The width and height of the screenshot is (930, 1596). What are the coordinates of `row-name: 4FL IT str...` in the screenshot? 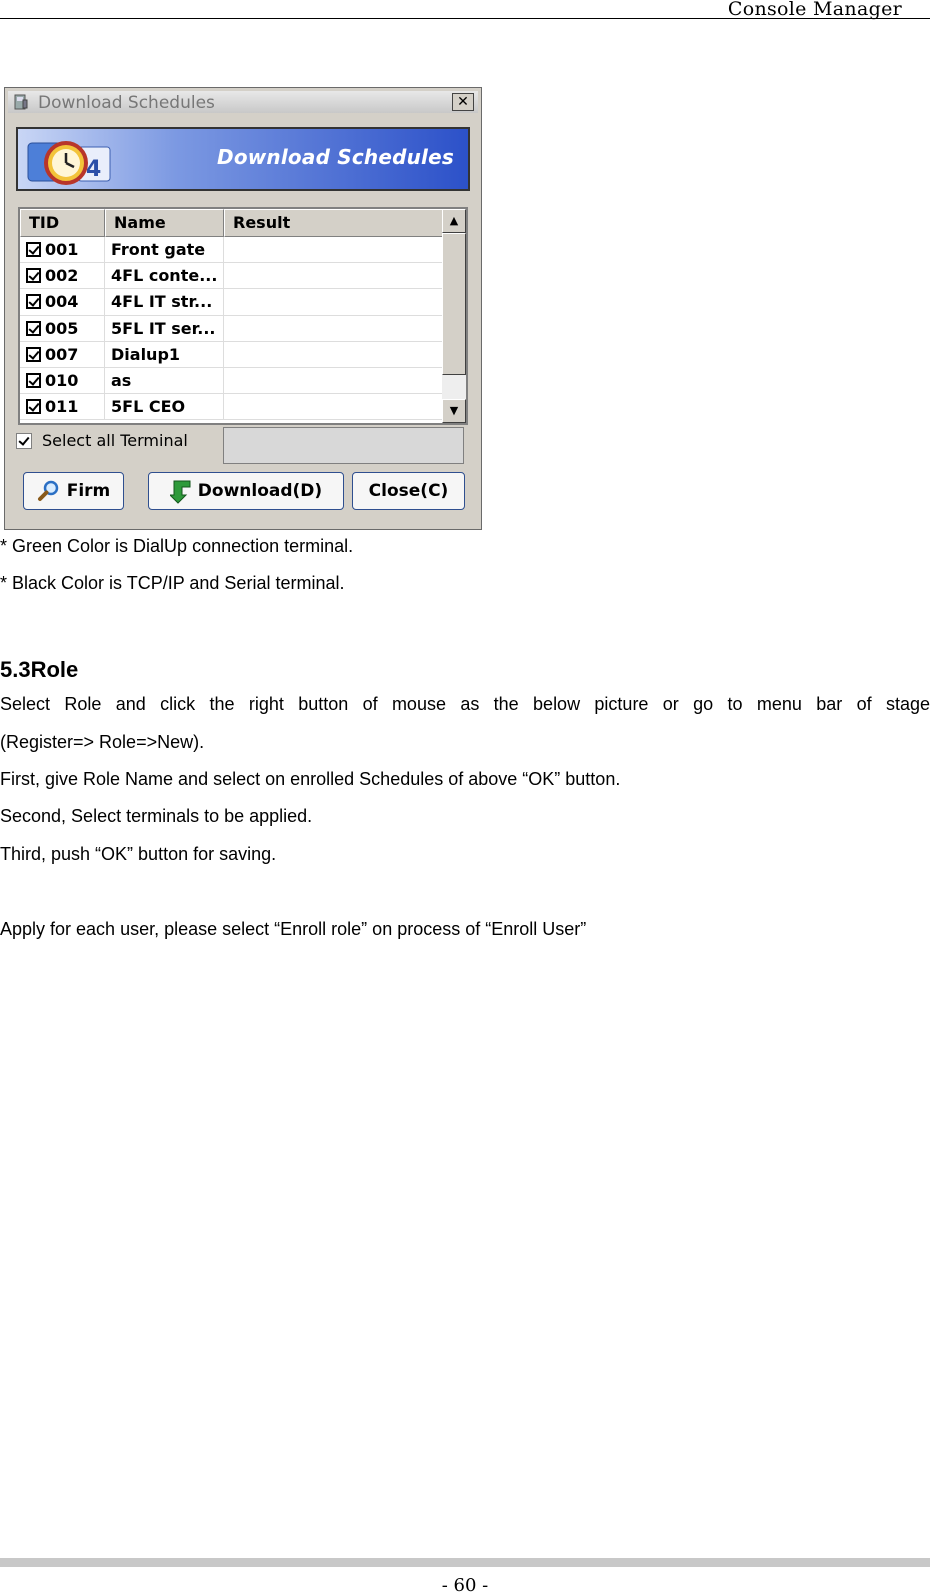 It's located at (164, 302).